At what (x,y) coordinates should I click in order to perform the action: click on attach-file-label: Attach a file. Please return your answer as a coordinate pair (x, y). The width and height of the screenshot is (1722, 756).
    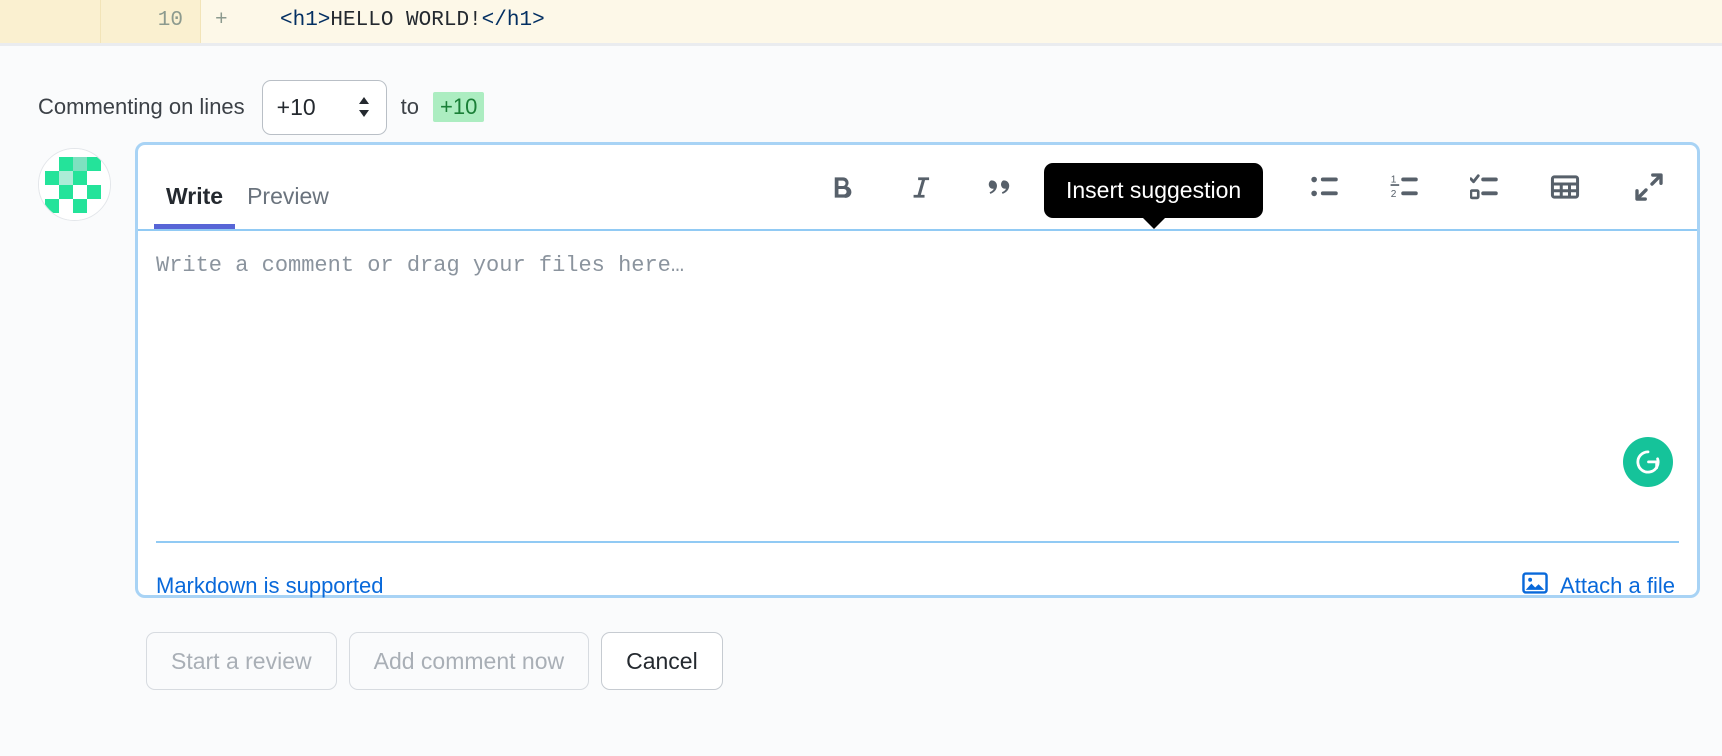
    Looking at the image, I should click on (1617, 585).